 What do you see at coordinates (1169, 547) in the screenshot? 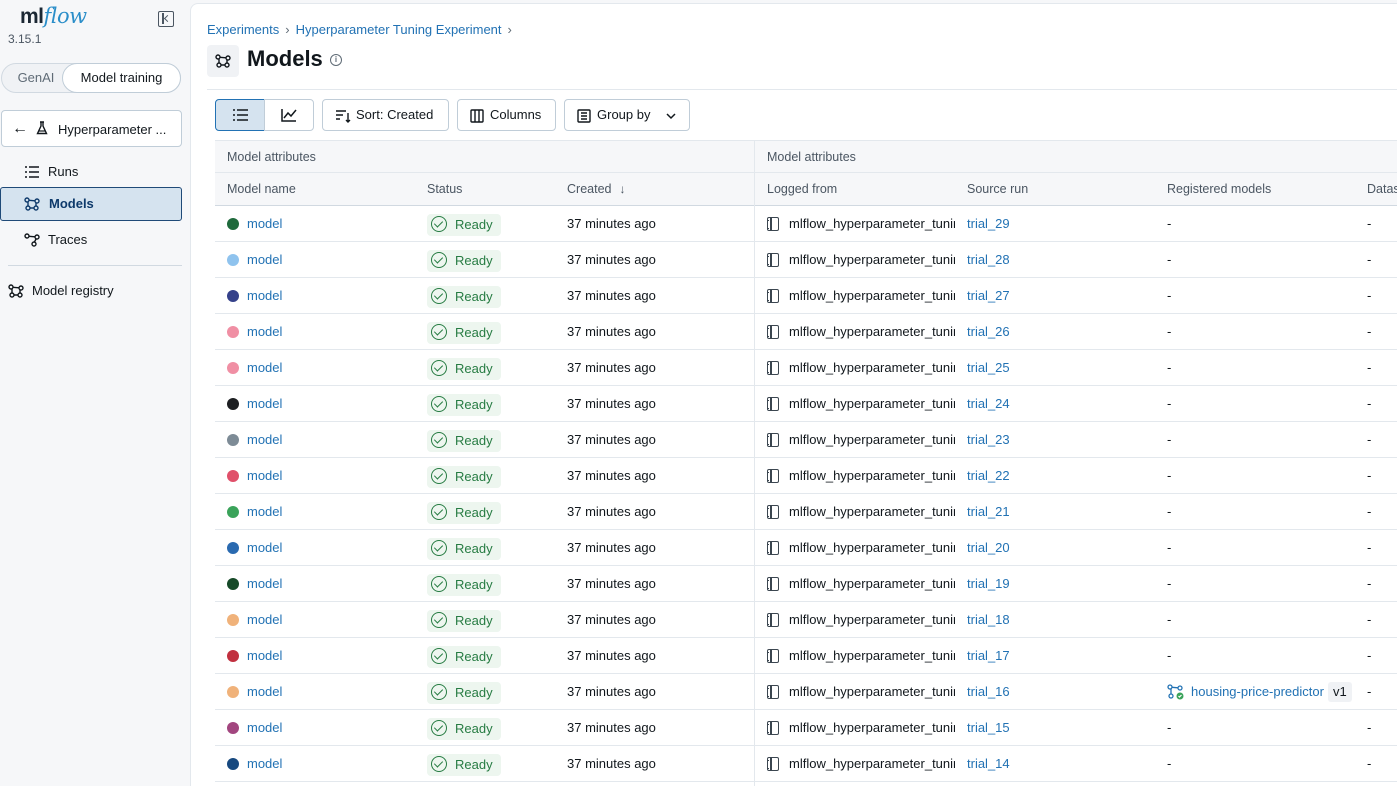
I see `registered-model-cell: -` at bounding box center [1169, 547].